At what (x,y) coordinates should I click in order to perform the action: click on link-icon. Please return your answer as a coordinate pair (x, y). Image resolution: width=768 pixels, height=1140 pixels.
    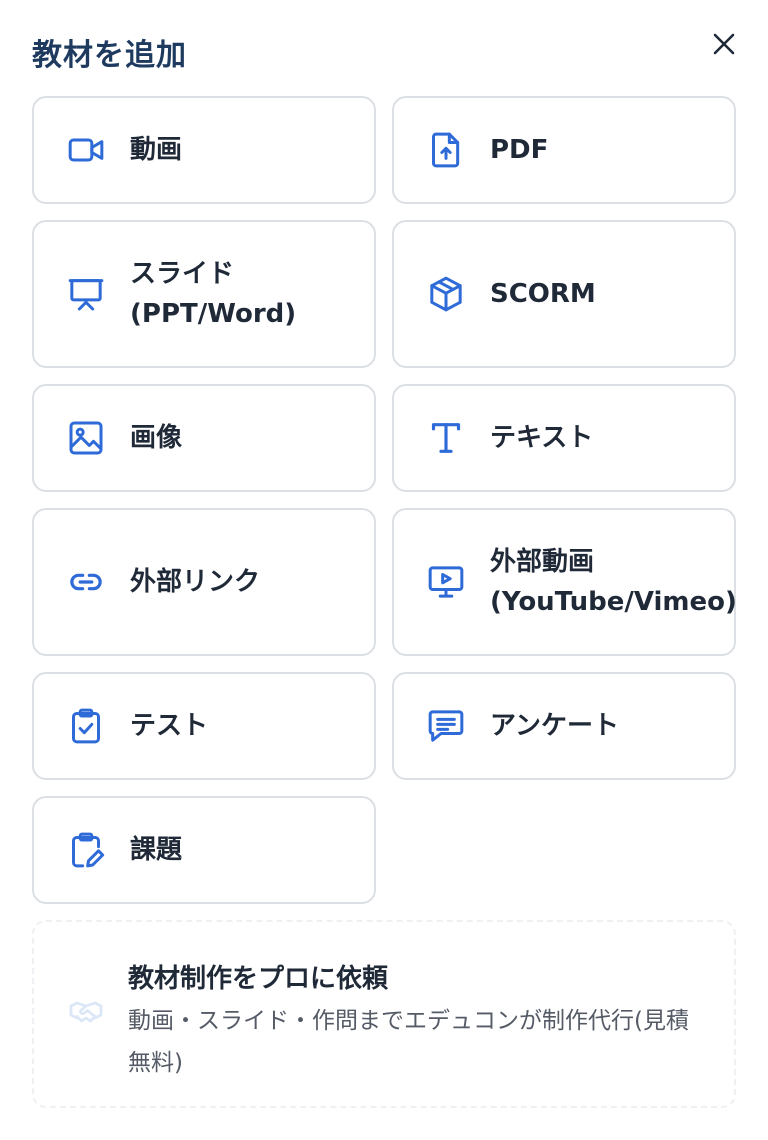
    Looking at the image, I should click on (86, 582).